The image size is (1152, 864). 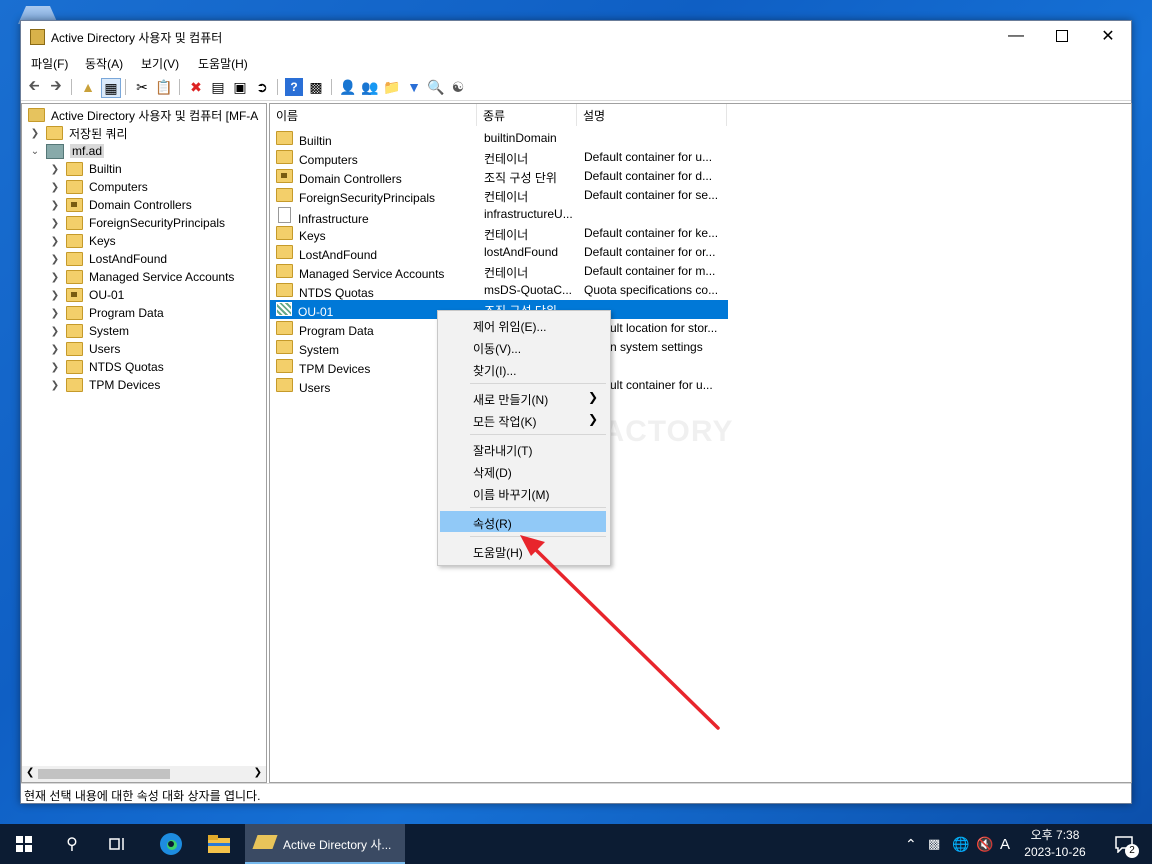 I want to click on edge-browser-icon, so click(x=171, y=844).